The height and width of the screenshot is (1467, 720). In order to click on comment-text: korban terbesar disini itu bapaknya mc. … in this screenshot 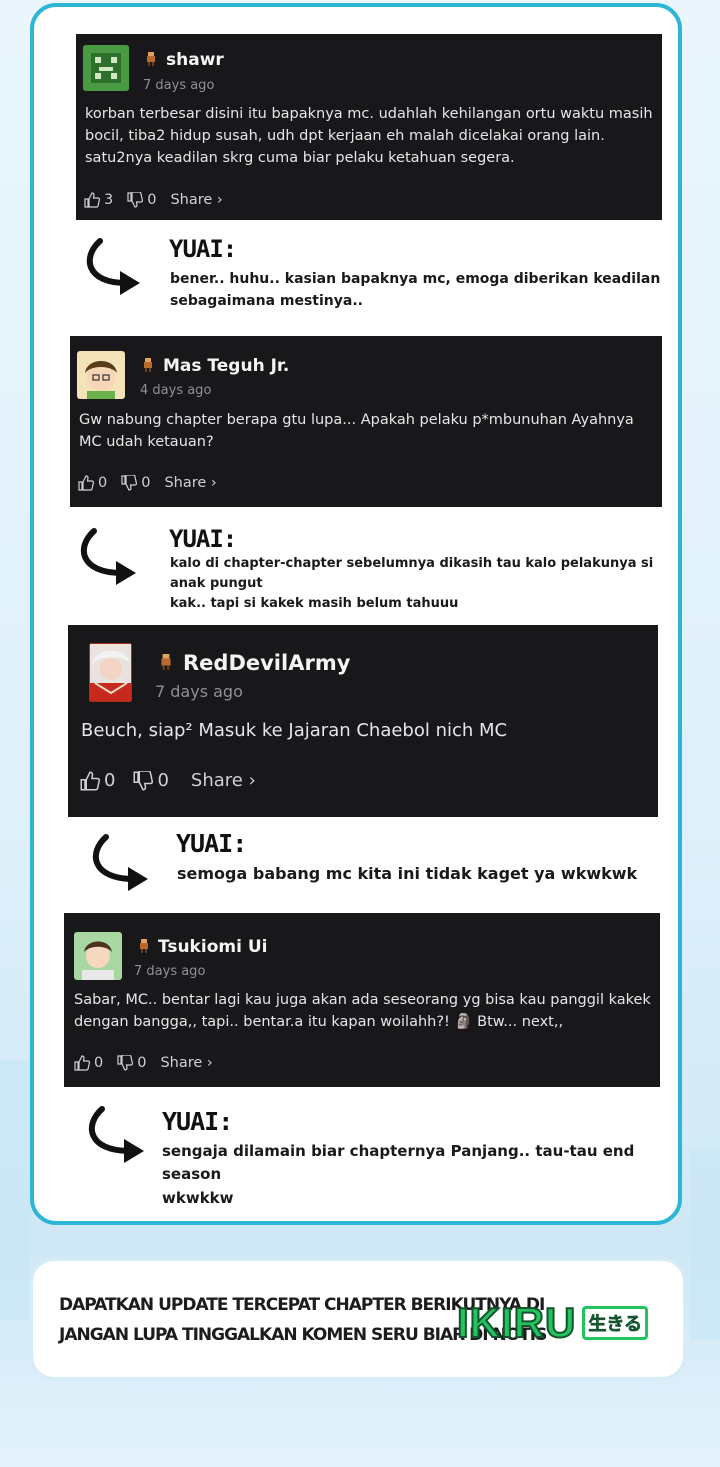, I will do `click(370, 136)`.